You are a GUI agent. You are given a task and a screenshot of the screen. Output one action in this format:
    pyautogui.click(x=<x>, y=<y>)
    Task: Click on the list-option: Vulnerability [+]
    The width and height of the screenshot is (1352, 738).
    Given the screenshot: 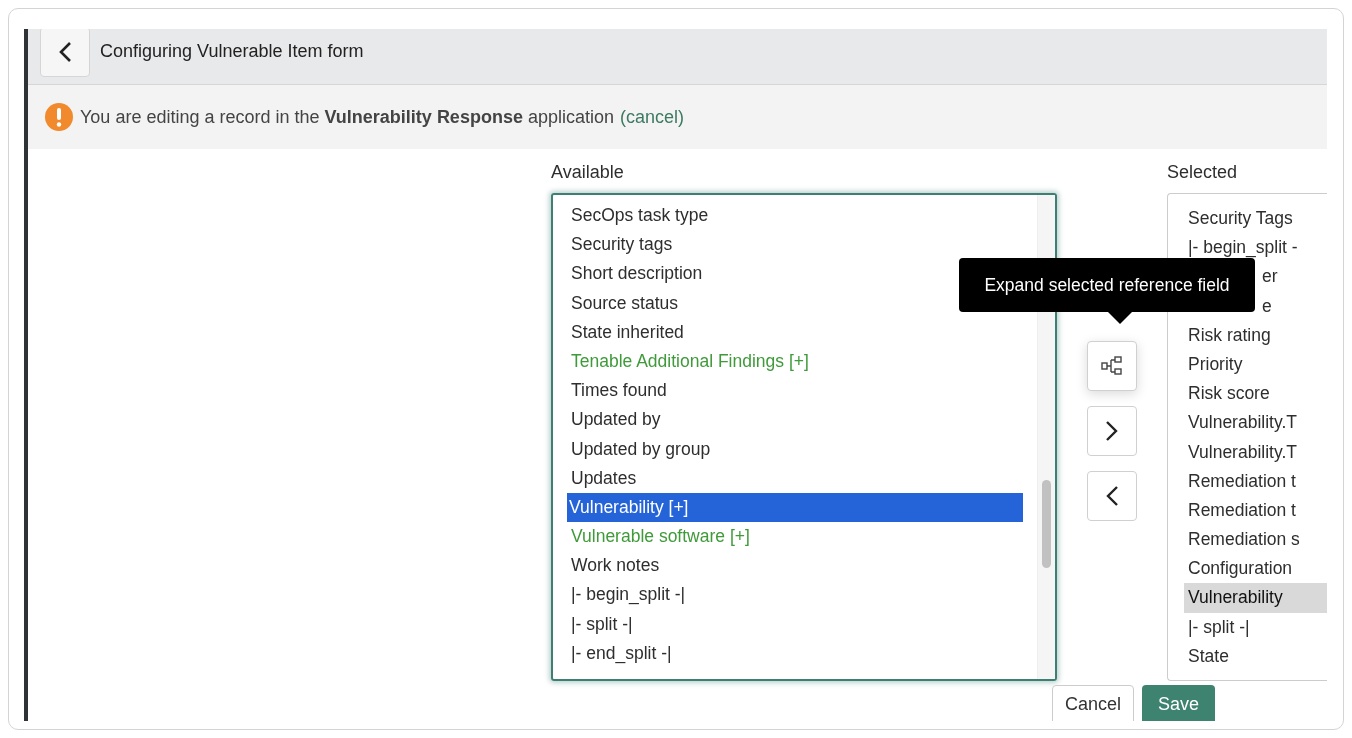 What is the action you would take?
    pyautogui.click(x=795, y=507)
    